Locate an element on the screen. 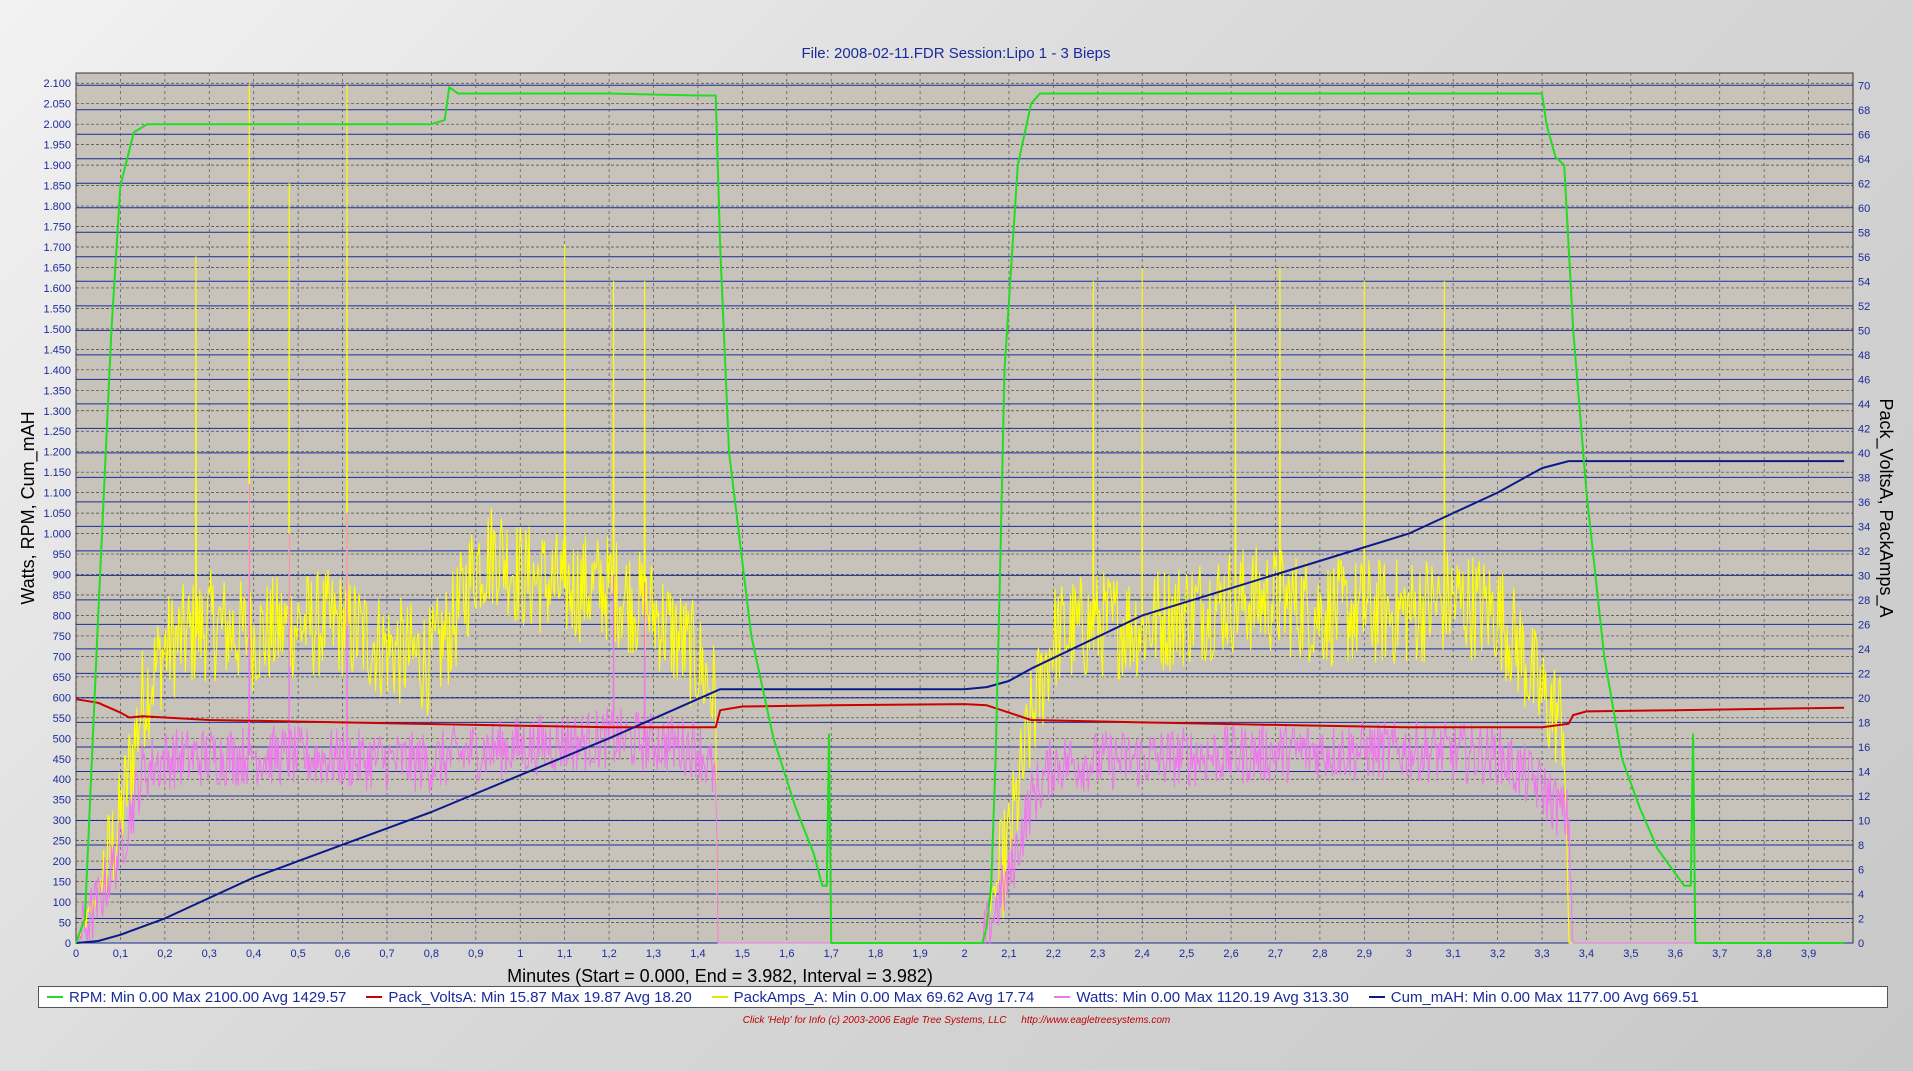  y-tick-left: 1.400 is located at coordinates (57, 371).